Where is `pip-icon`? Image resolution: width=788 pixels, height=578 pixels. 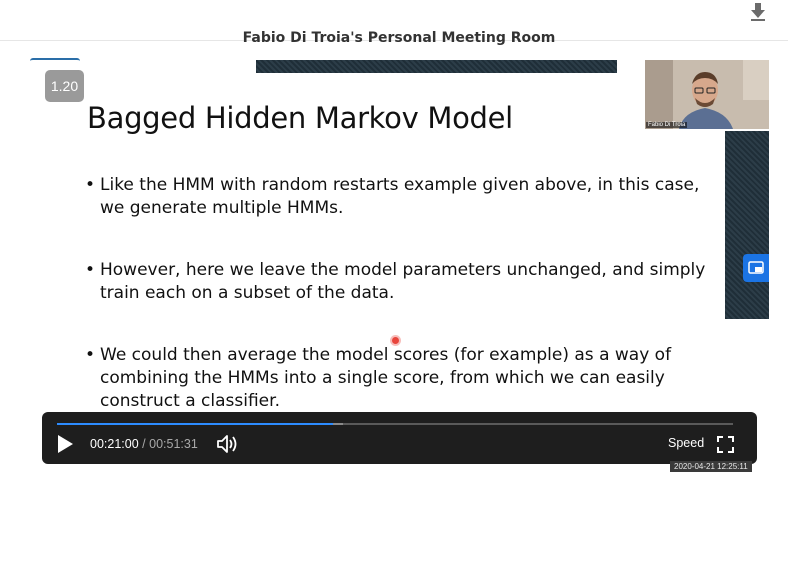 pip-icon is located at coordinates (756, 267).